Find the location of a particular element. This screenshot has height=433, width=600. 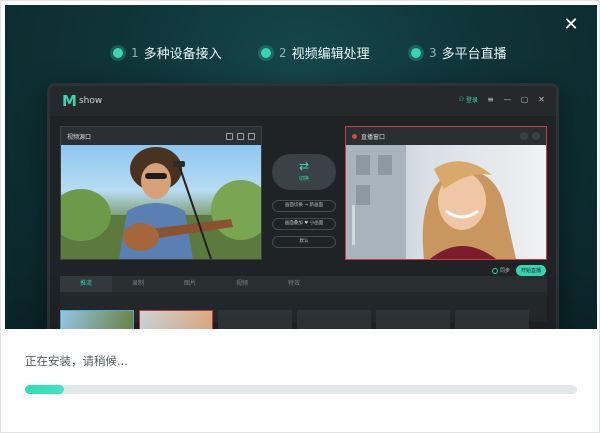

step-3: 3 多平台直播 is located at coordinates (459, 52).